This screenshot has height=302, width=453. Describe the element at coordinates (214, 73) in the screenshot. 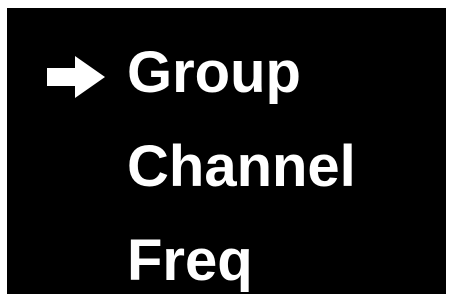

I see `menu-item-group: Group` at that location.